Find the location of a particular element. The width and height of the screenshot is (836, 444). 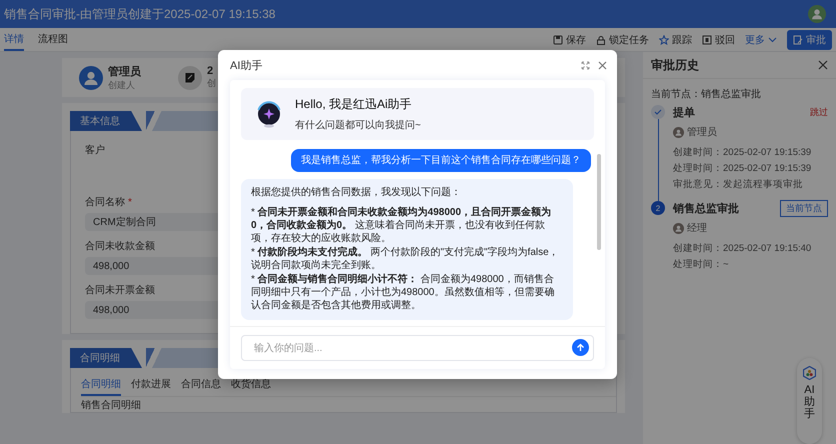

toolbar-button: 更多 is located at coordinates (761, 39).